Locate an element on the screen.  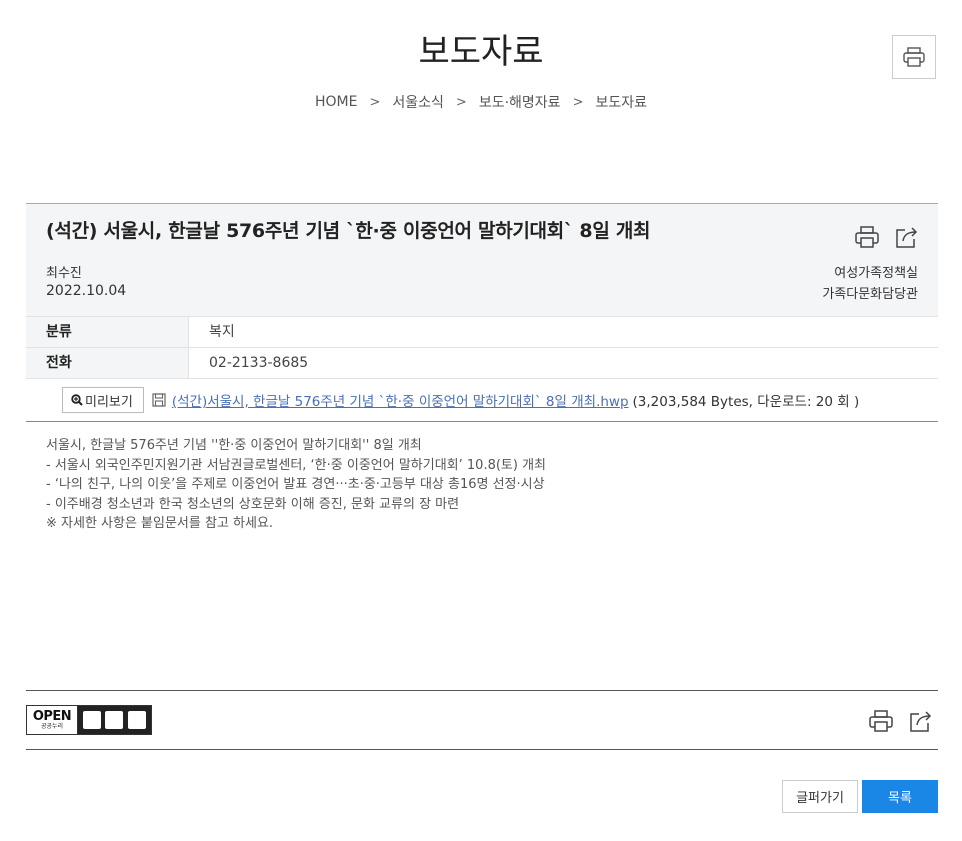
footer-print-button is located at coordinates (881, 721).